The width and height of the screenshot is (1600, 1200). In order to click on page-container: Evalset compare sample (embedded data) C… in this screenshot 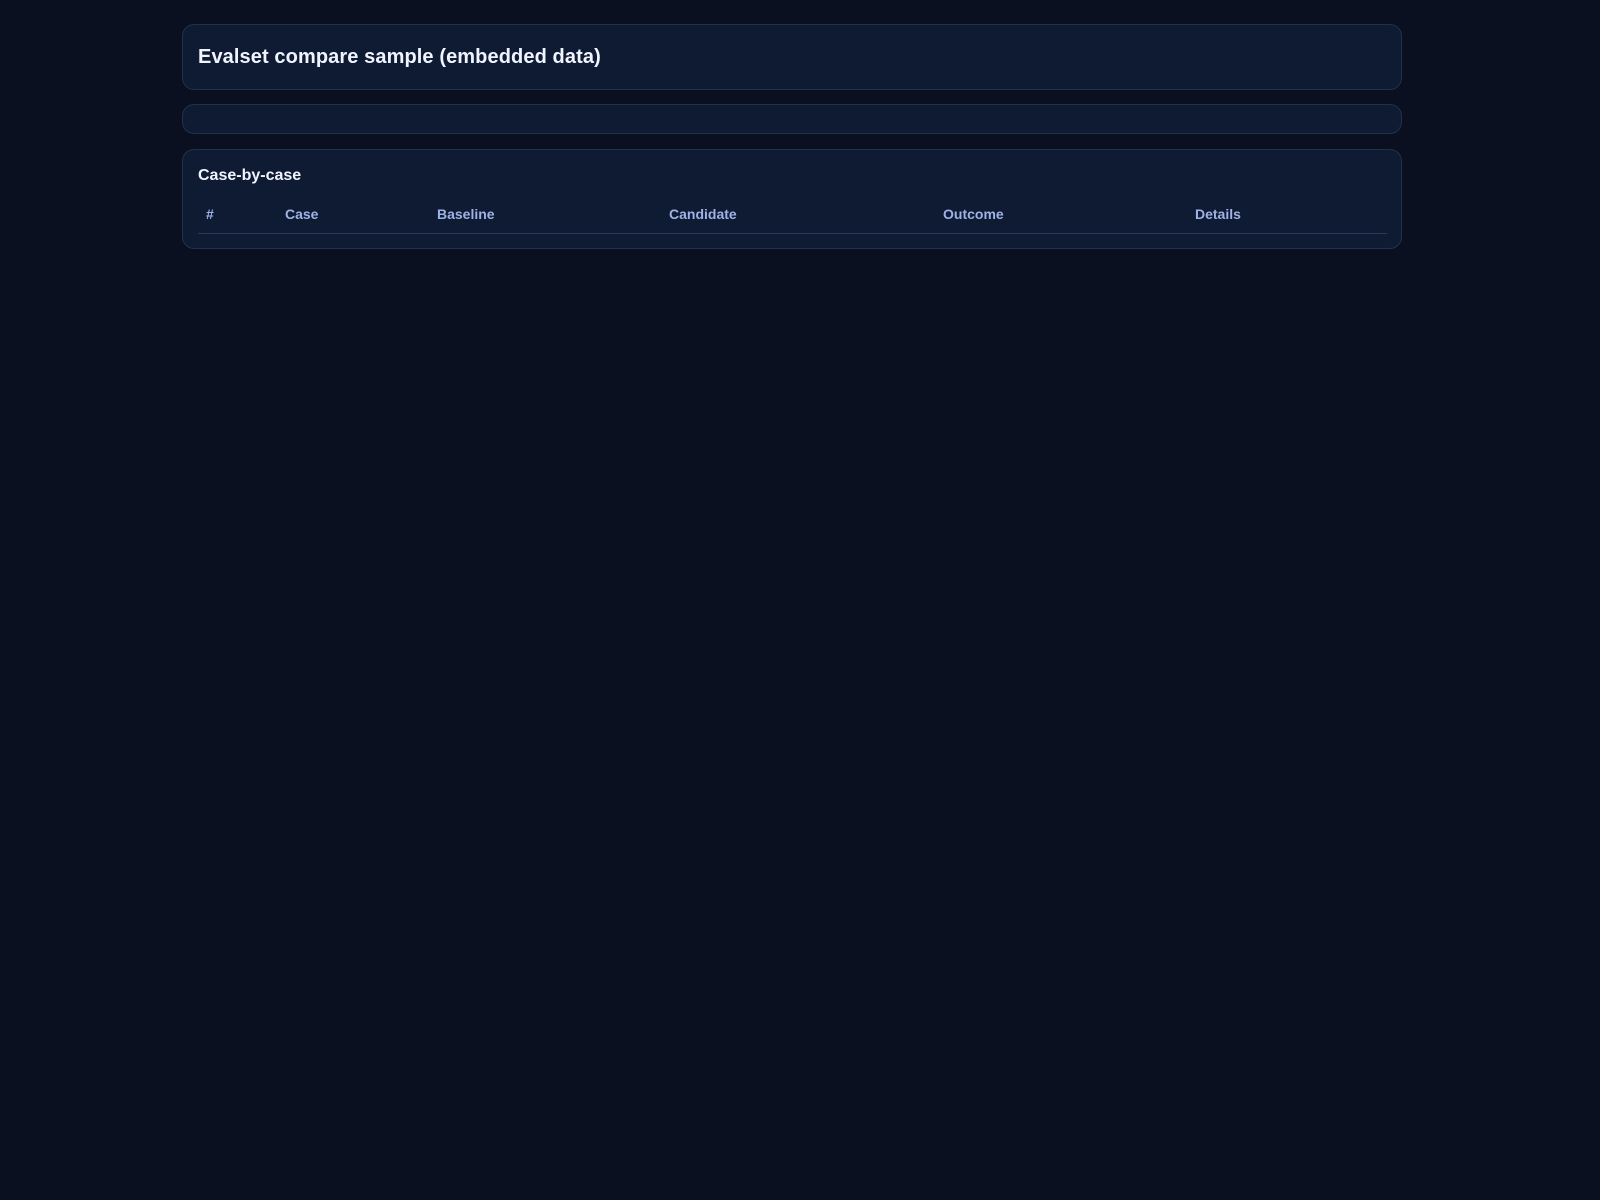, I will do `click(792, 136)`.